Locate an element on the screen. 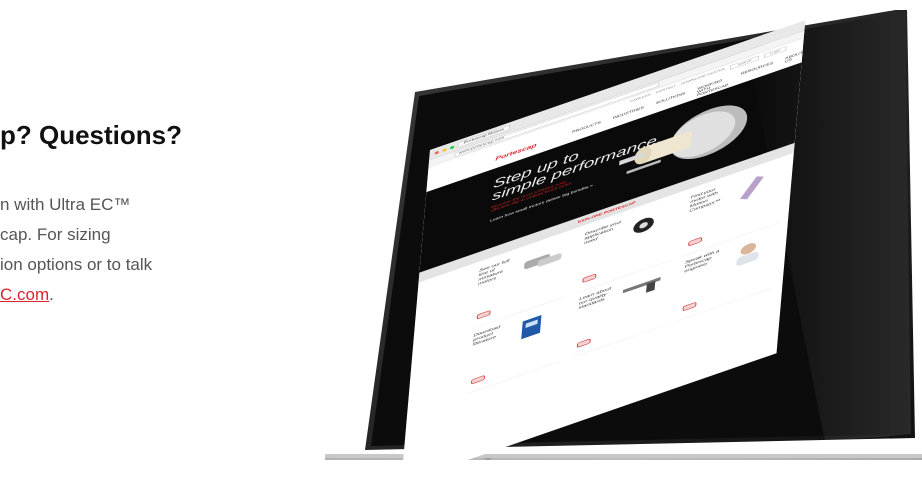 Image resolution: width=922 pixels, height=483 pixels. application-image is located at coordinates (643, 225).